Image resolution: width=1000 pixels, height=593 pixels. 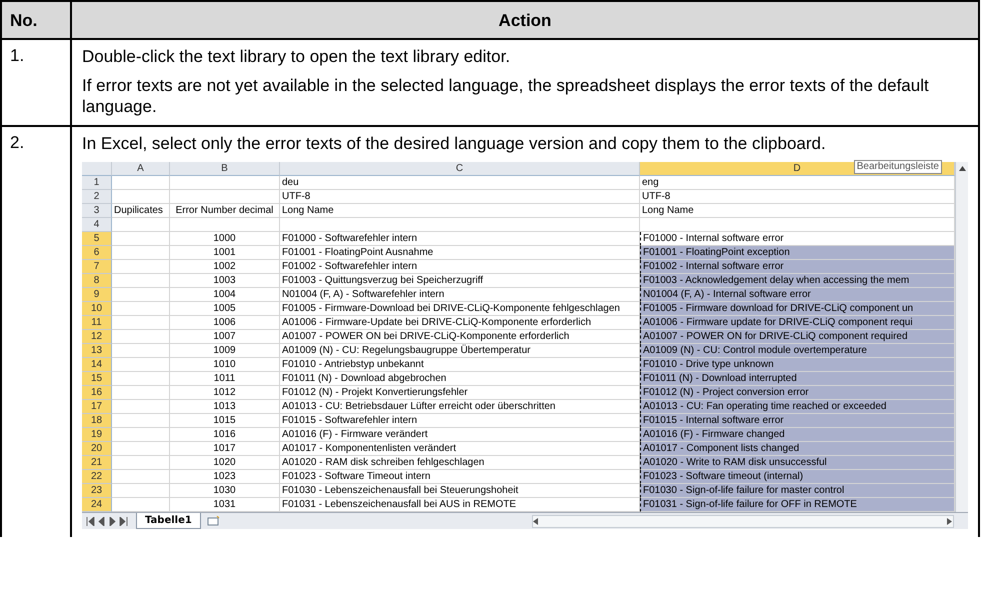 What do you see at coordinates (225, 505) in the screenshot?
I see `spreadsheet-cell: 1031` at bounding box center [225, 505].